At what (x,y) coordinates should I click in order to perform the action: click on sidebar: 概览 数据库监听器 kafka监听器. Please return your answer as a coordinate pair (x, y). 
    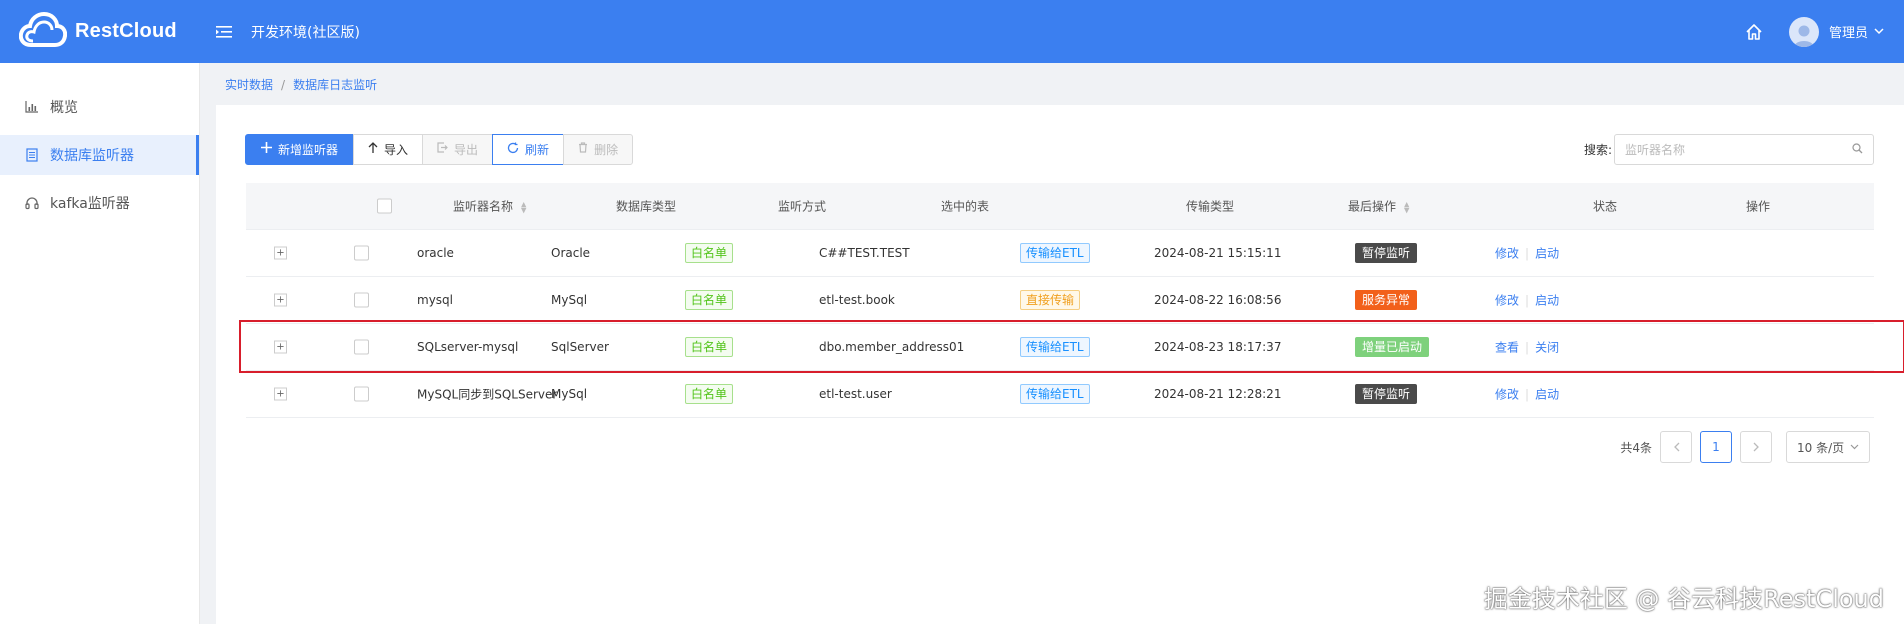
    Looking at the image, I should click on (100, 343).